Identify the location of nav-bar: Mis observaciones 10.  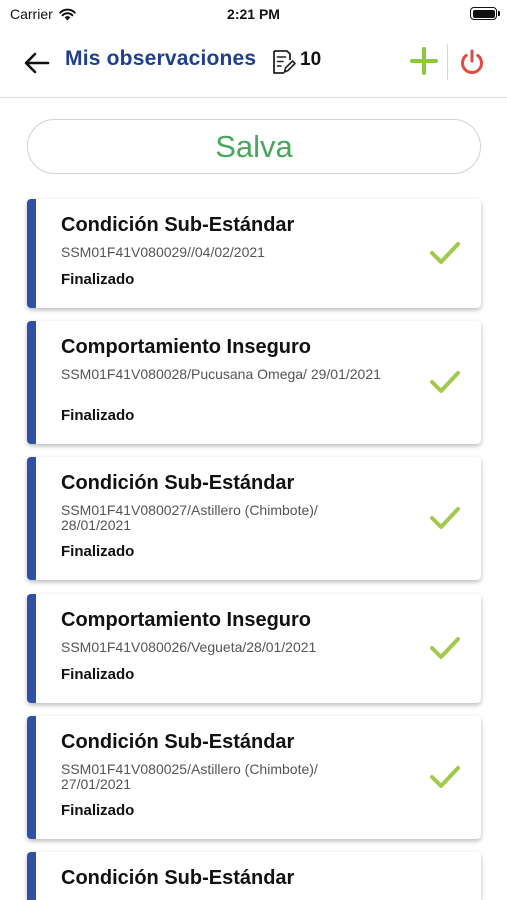
(253, 64).